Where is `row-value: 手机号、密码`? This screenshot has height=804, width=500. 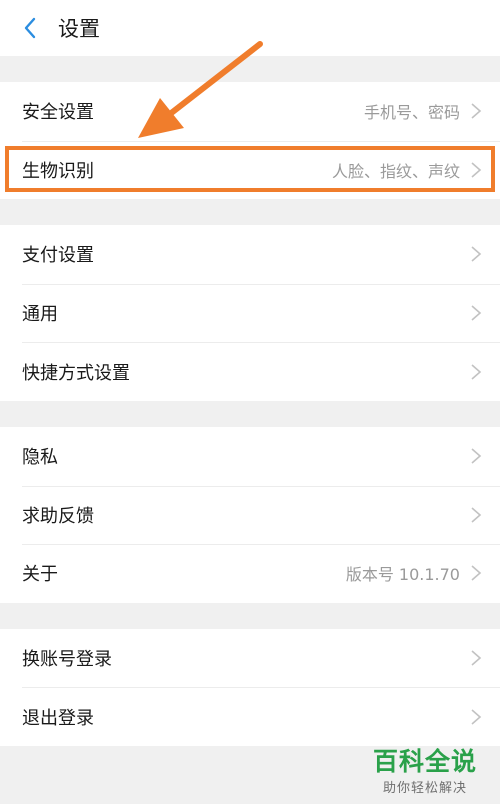
row-value: 手机号、密码 is located at coordinates (411, 113).